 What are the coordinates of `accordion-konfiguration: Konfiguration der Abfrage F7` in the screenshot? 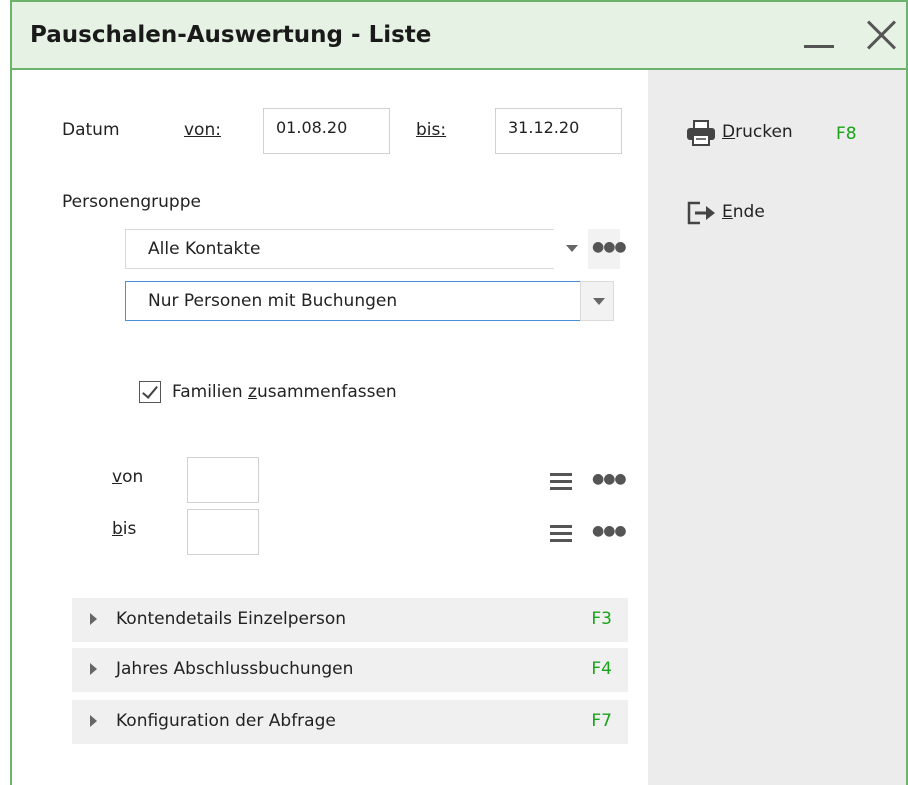 It's located at (350, 722).